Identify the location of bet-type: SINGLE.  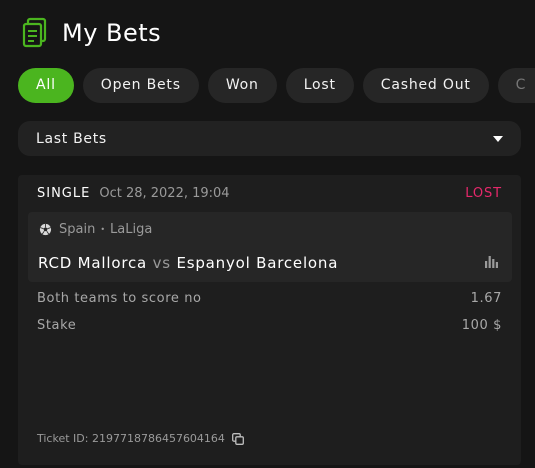
(64, 193).